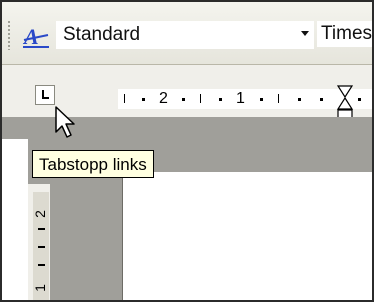 This screenshot has height=302, width=374. Describe the element at coordinates (67, 123) in the screenshot. I see `arrow-cursor-icon` at that location.